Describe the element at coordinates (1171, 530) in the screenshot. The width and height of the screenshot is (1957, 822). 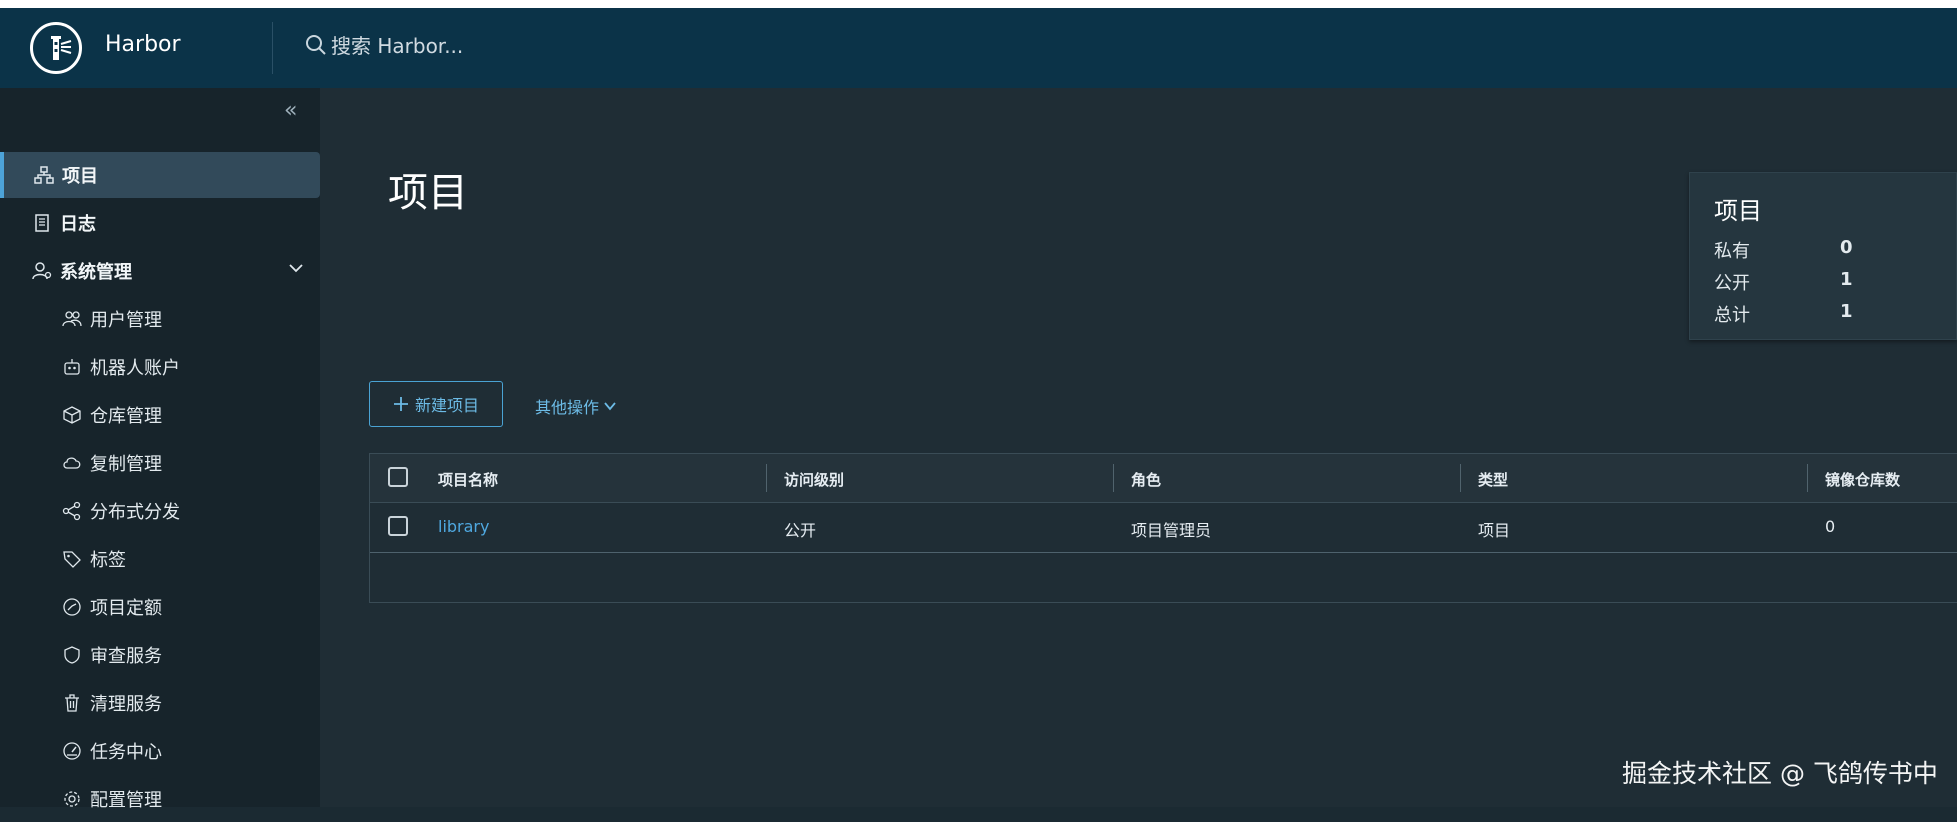
I see `role-cell: 项目管理员` at that location.